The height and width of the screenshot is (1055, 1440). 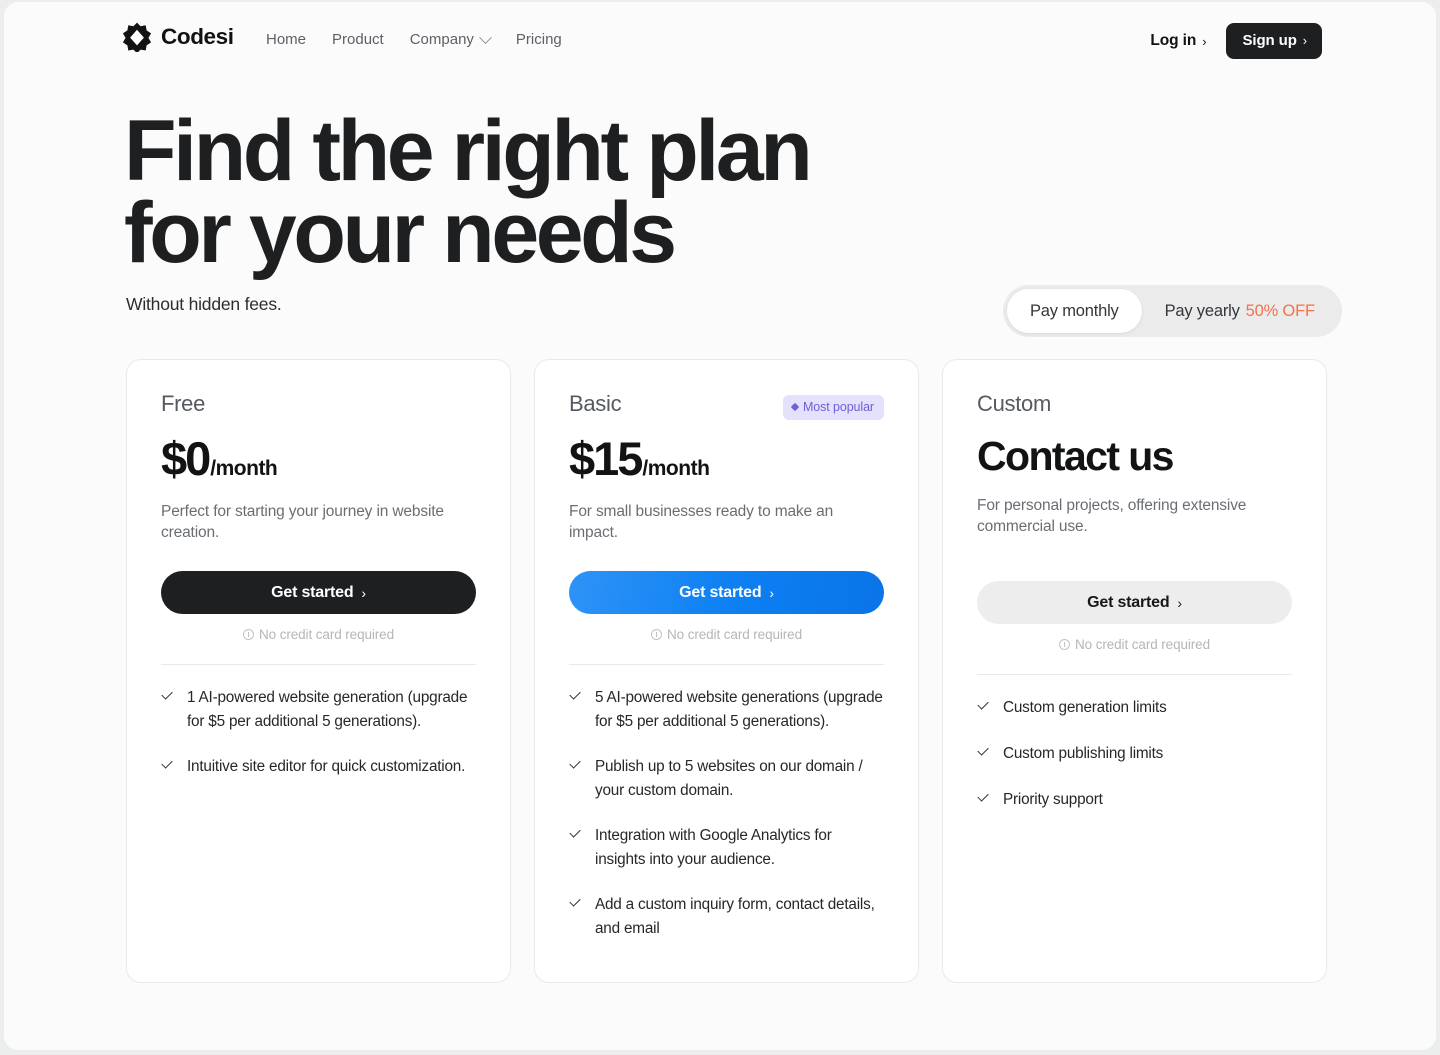 What do you see at coordinates (318, 459) in the screenshot?
I see `plan-price: $0 /month` at bounding box center [318, 459].